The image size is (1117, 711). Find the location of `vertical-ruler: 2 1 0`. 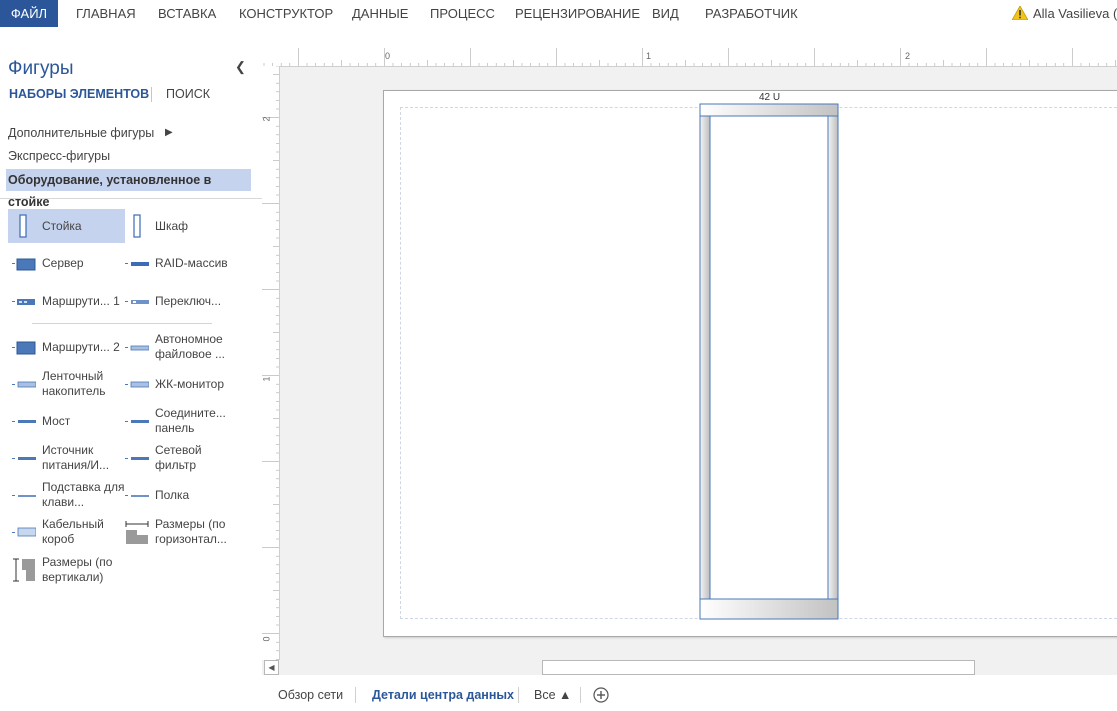

vertical-ruler: 2 1 0 is located at coordinates (271, 363).